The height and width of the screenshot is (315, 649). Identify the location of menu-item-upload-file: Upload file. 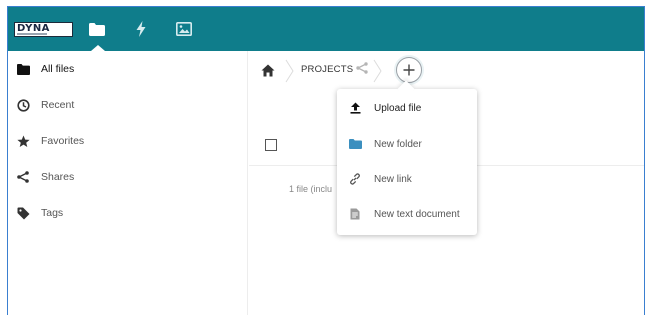
(407, 108).